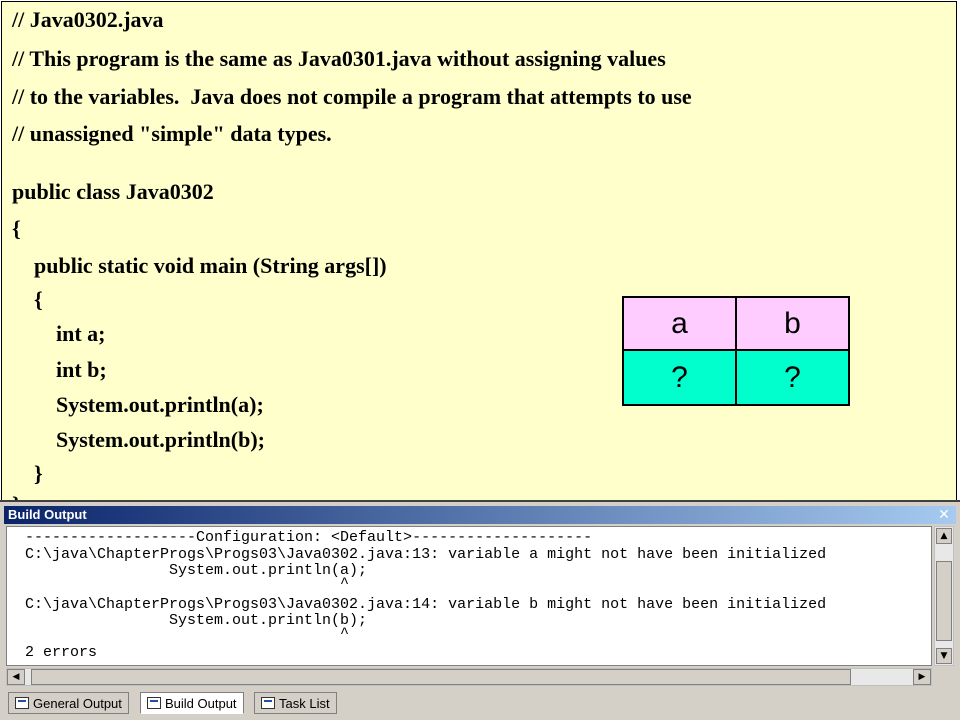 This screenshot has height=720, width=960. What do you see at coordinates (304, 703) in the screenshot?
I see `tab-label: Task List` at bounding box center [304, 703].